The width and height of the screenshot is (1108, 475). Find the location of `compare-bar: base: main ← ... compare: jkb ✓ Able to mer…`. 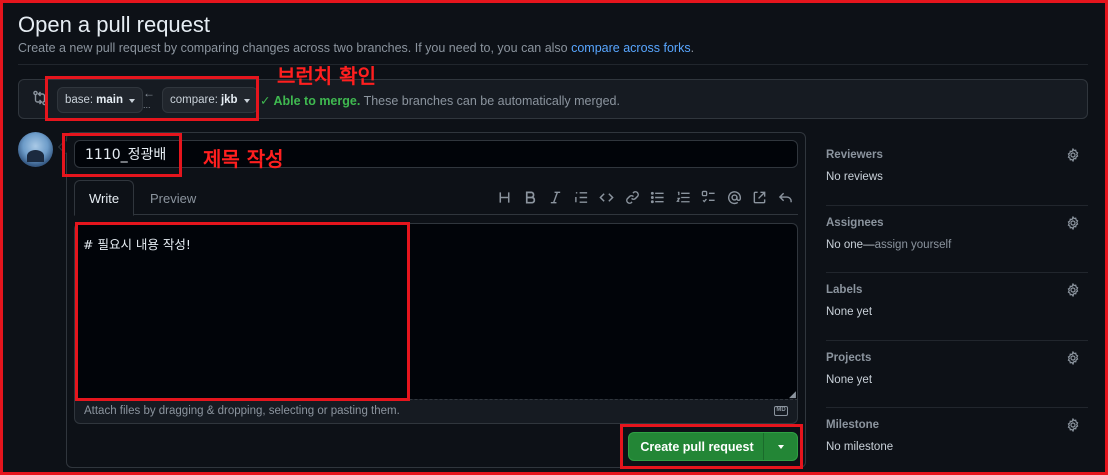

compare-bar: base: main ← ... compare: jkb ✓ Able to mer… is located at coordinates (553, 99).